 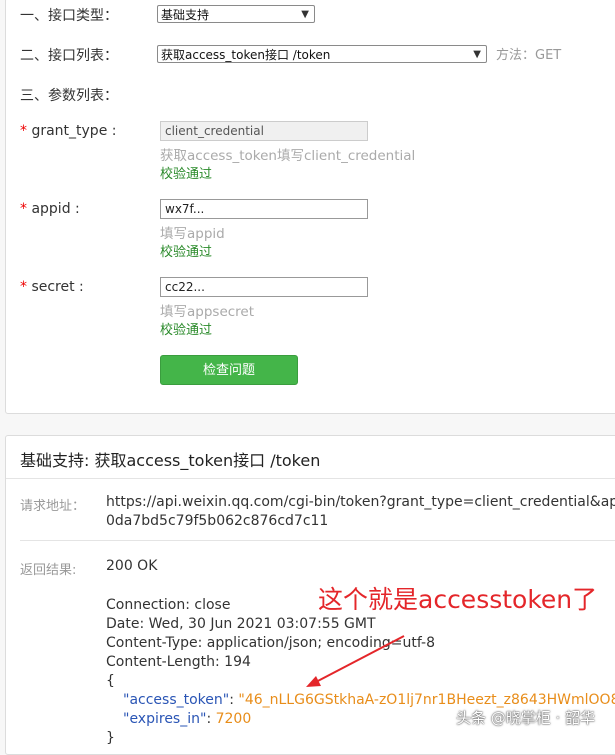 What do you see at coordinates (178, 662) in the screenshot?
I see `header-line: Content-Length: 194` at bounding box center [178, 662].